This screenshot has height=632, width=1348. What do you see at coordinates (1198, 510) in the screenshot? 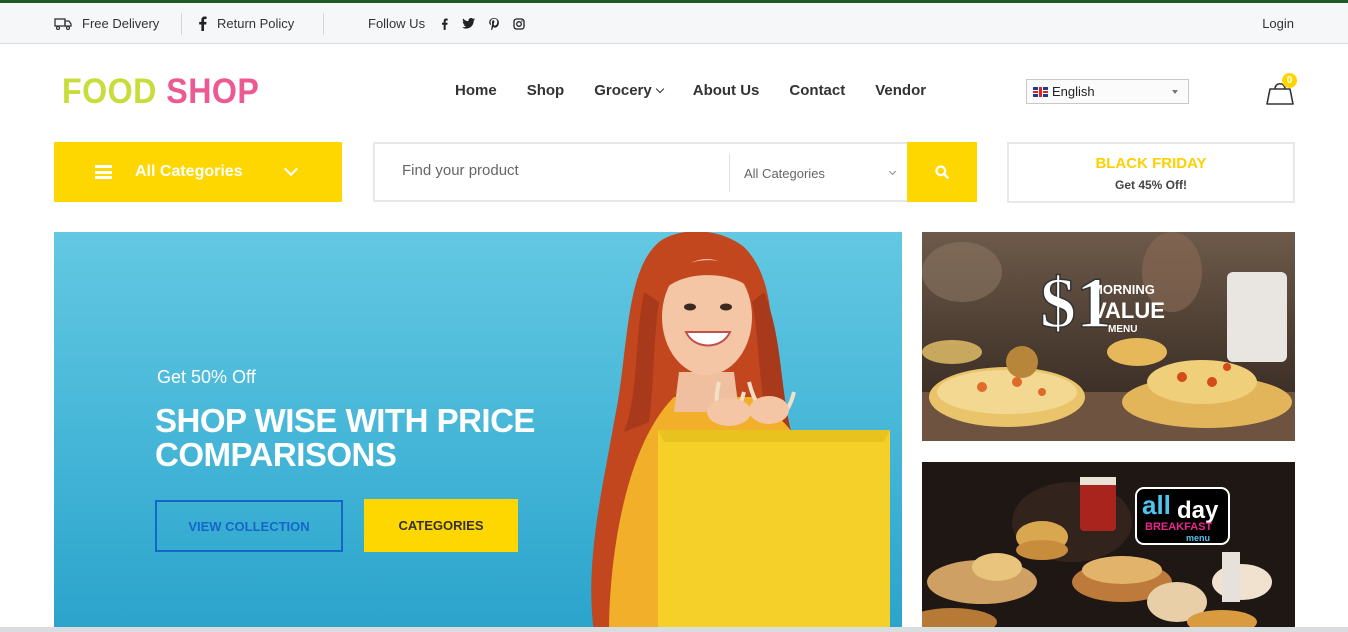
I see `day-text: day` at bounding box center [1198, 510].